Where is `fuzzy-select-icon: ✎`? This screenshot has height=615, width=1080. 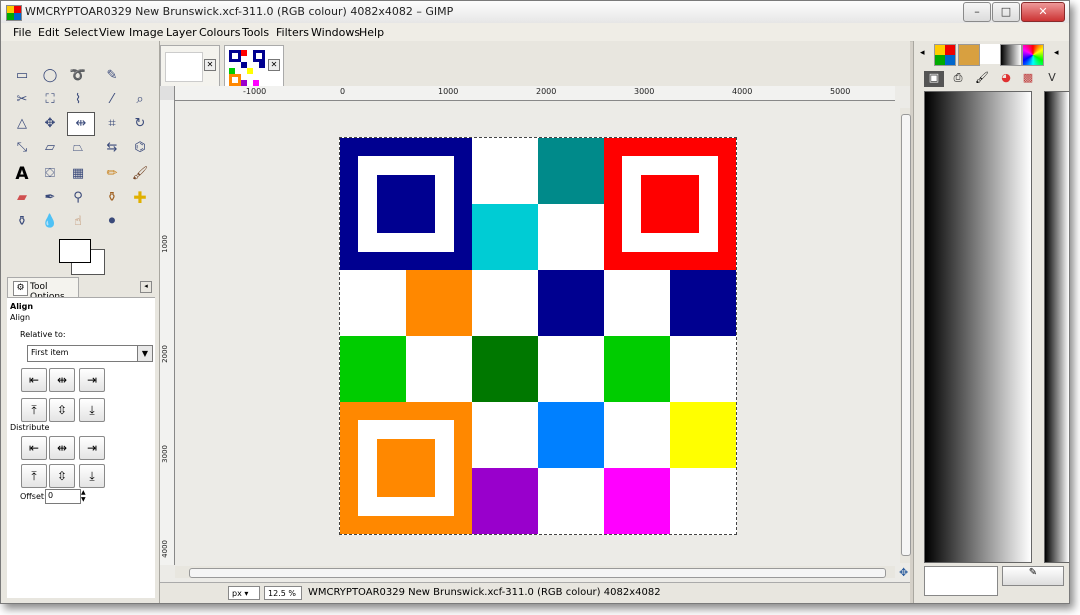 fuzzy-select-icon: ✎ is located at coordinates (112, 76).